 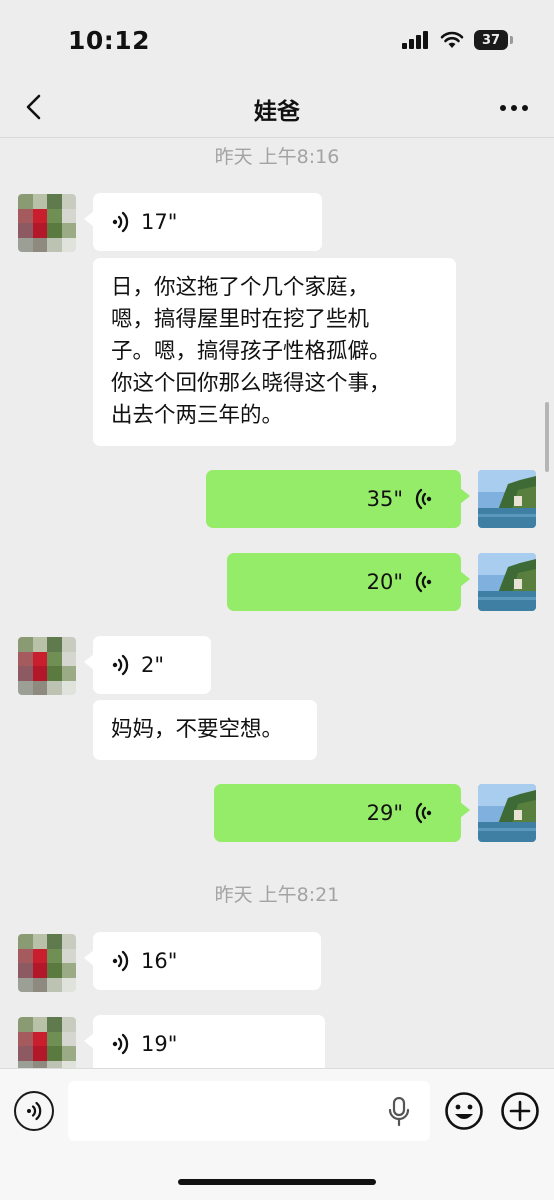 What do you see at coordinates (251, 383) in the screenshot?
I see `message-line: 你这个回你那么晓得这个事，` at bounding box center [251, 383].